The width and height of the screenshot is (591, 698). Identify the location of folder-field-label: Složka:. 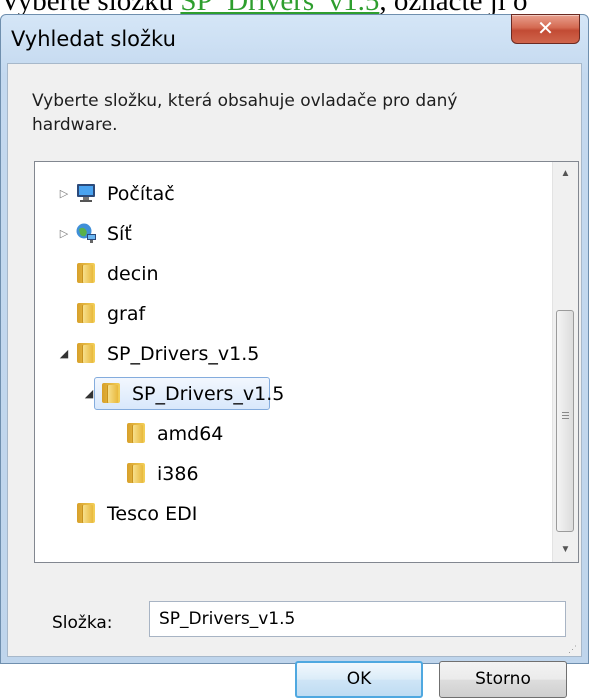
(82, 623).